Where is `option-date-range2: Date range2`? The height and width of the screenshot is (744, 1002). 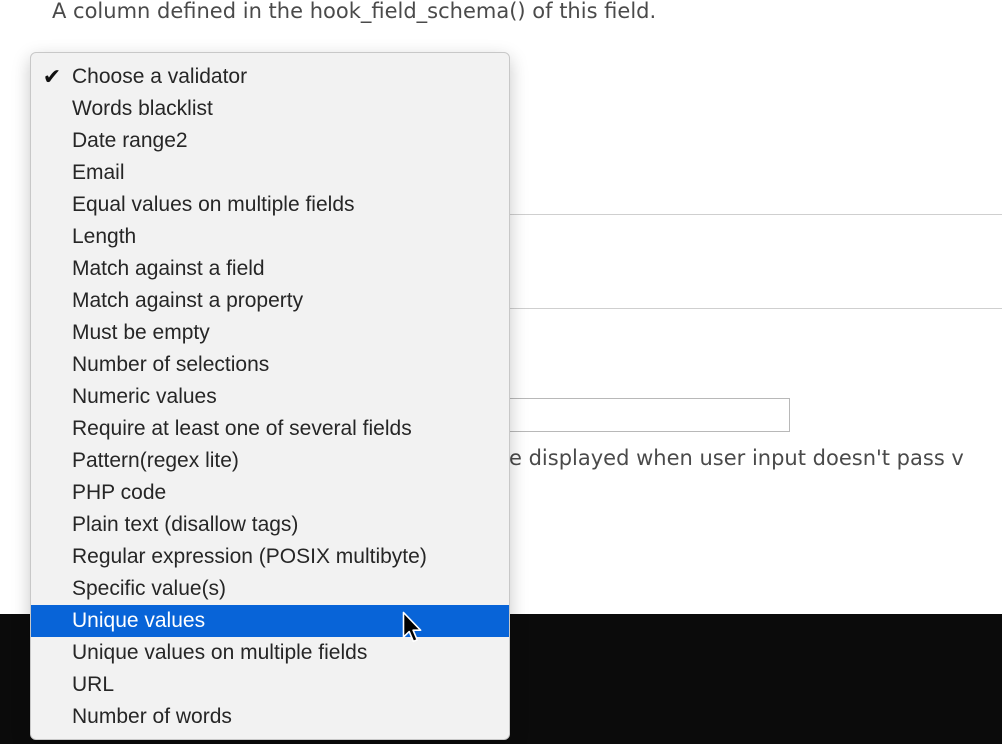 option-date-range2: Date range2 is located at coordinates (270, 141).